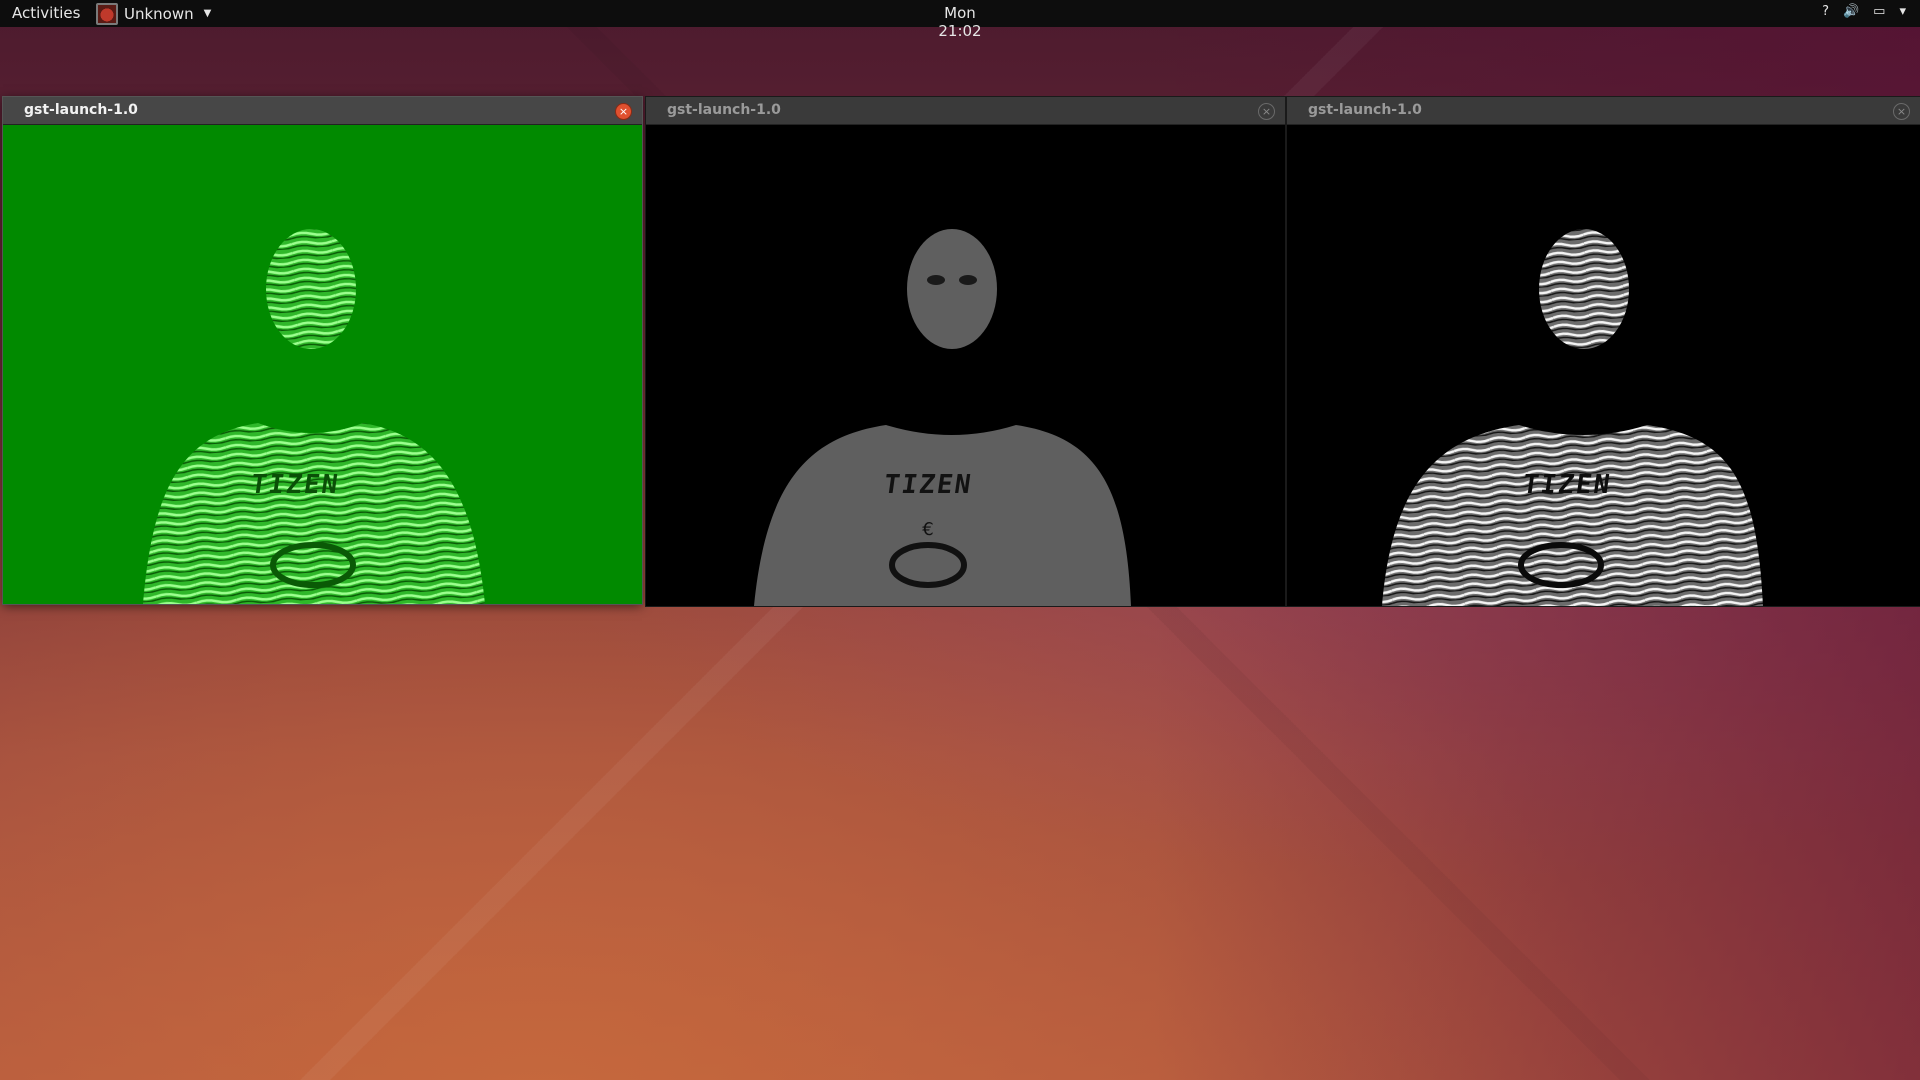 This screenshot has width=1920, height=1080. Describe the element at coordinates (46, 13) in the screenshot. I see `activities-button: Activities` at that location.